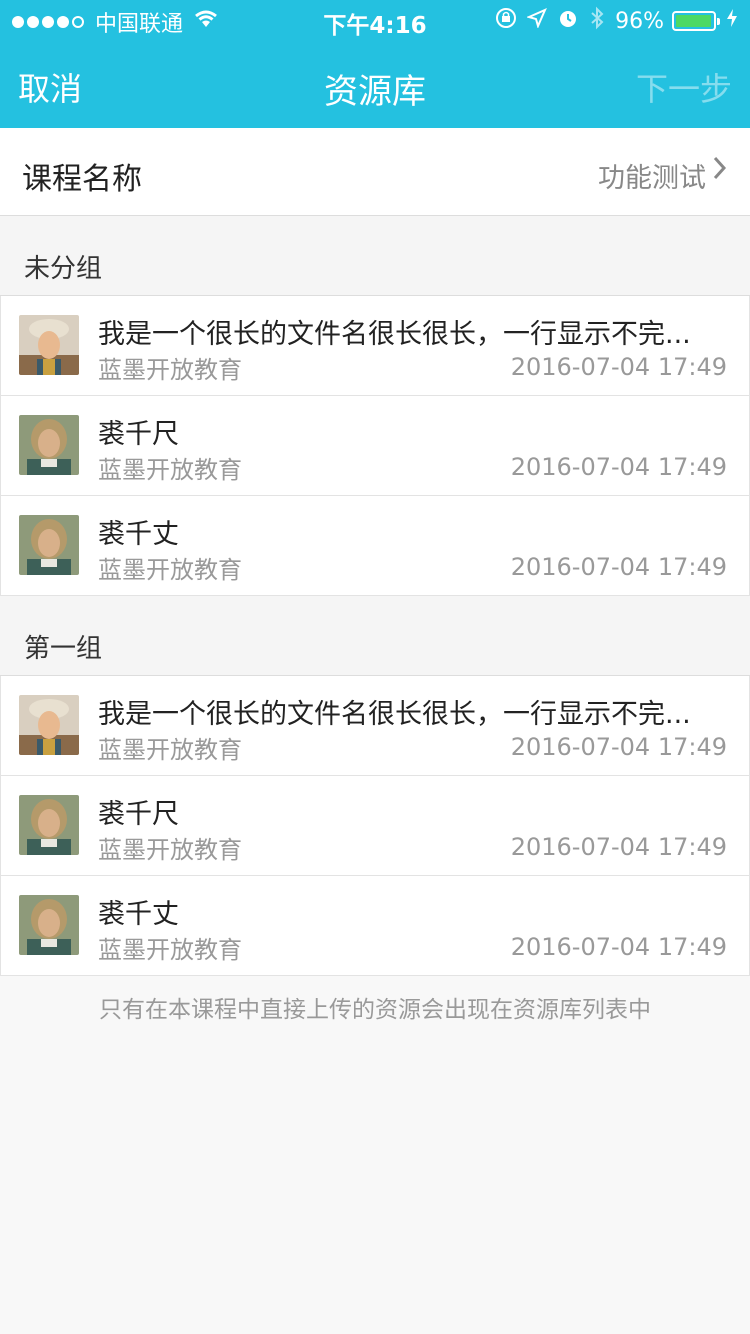 The image size is (750, 1334). I want to click on course-name-row: 课程名称 功能测试, so click(375, 172).